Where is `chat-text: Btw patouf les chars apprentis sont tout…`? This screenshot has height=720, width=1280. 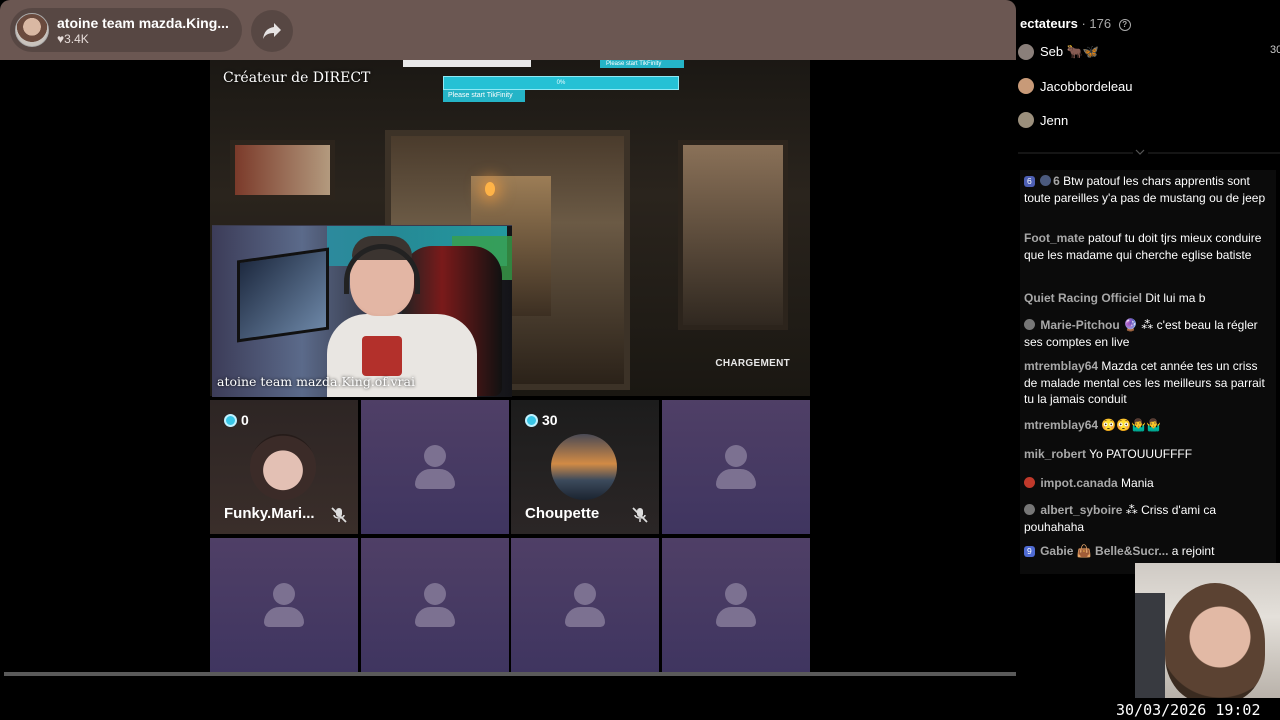
chat-text: Btw patouf les chars apprentis sont tout… is located at coordinates (1145, 189).